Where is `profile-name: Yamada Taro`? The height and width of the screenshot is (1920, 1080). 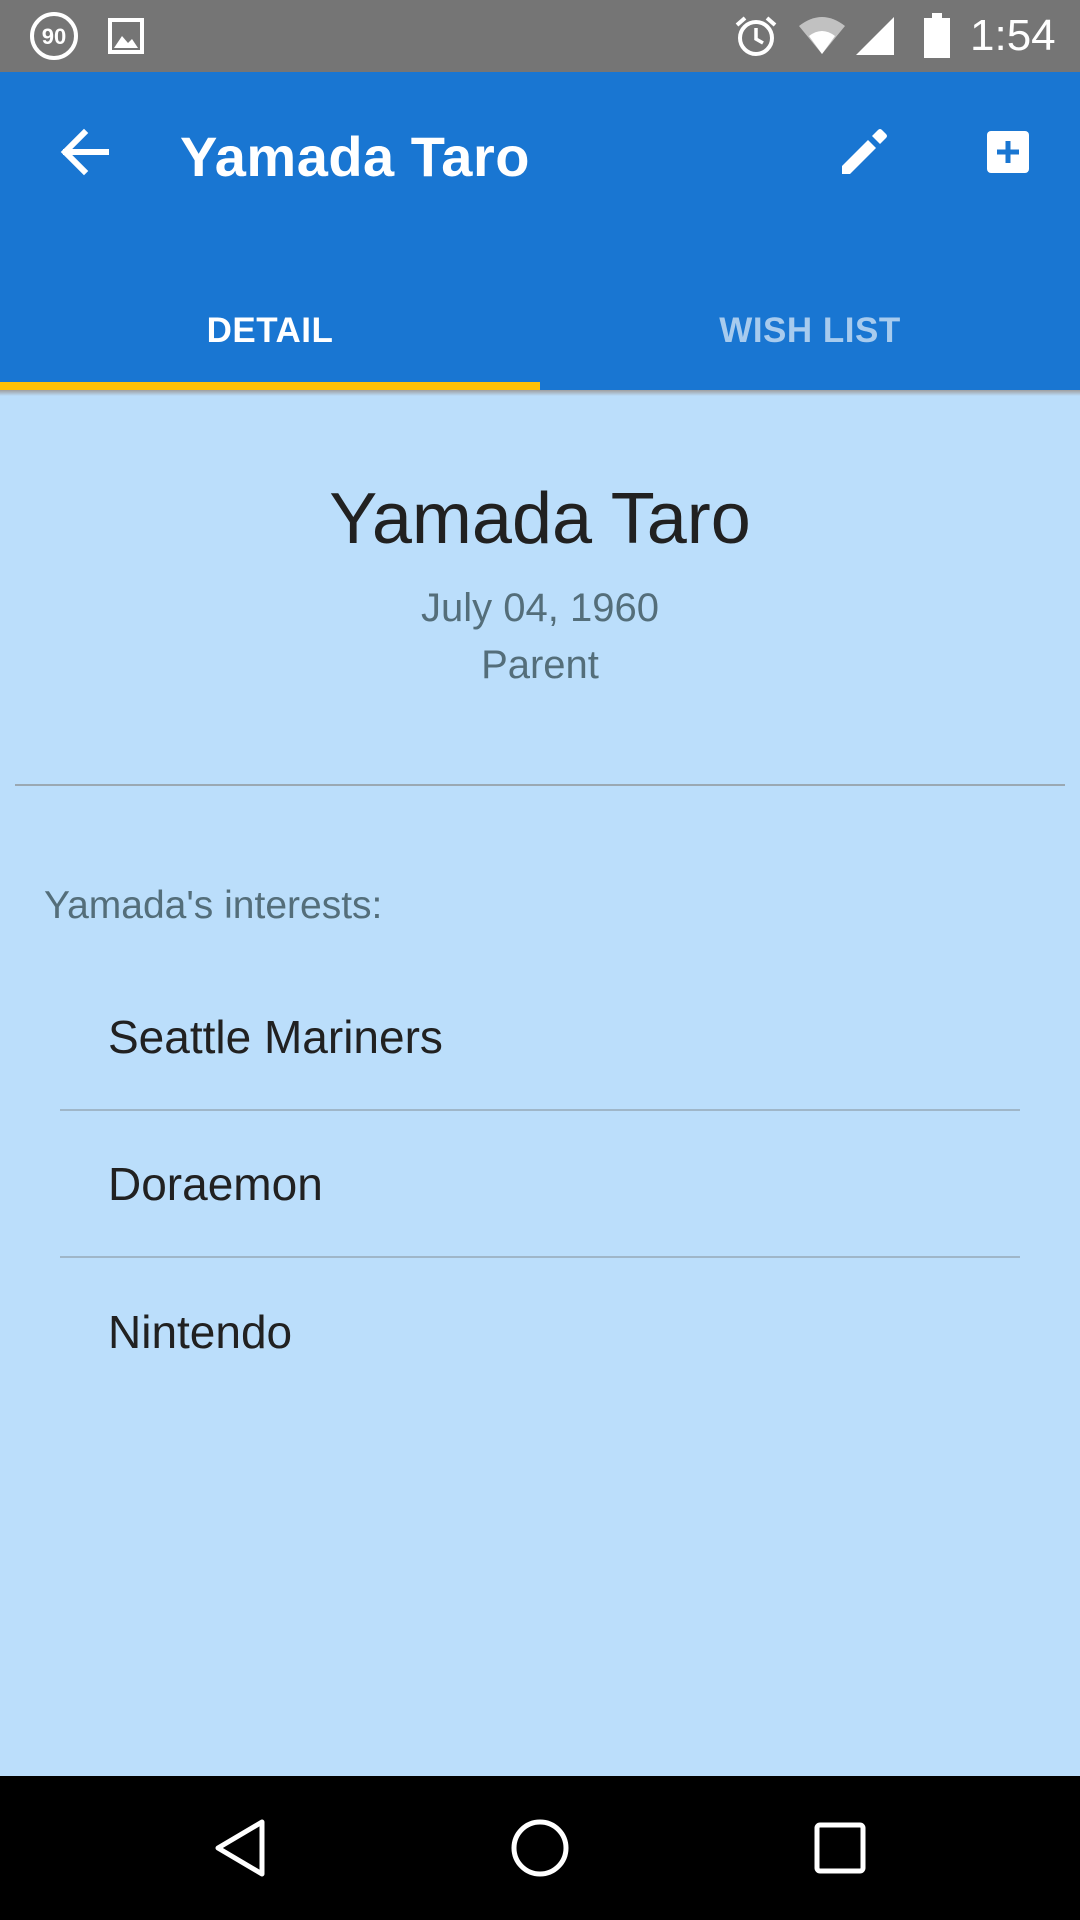
profile-name: Yamada Taro is located at coordinates (540, 519).